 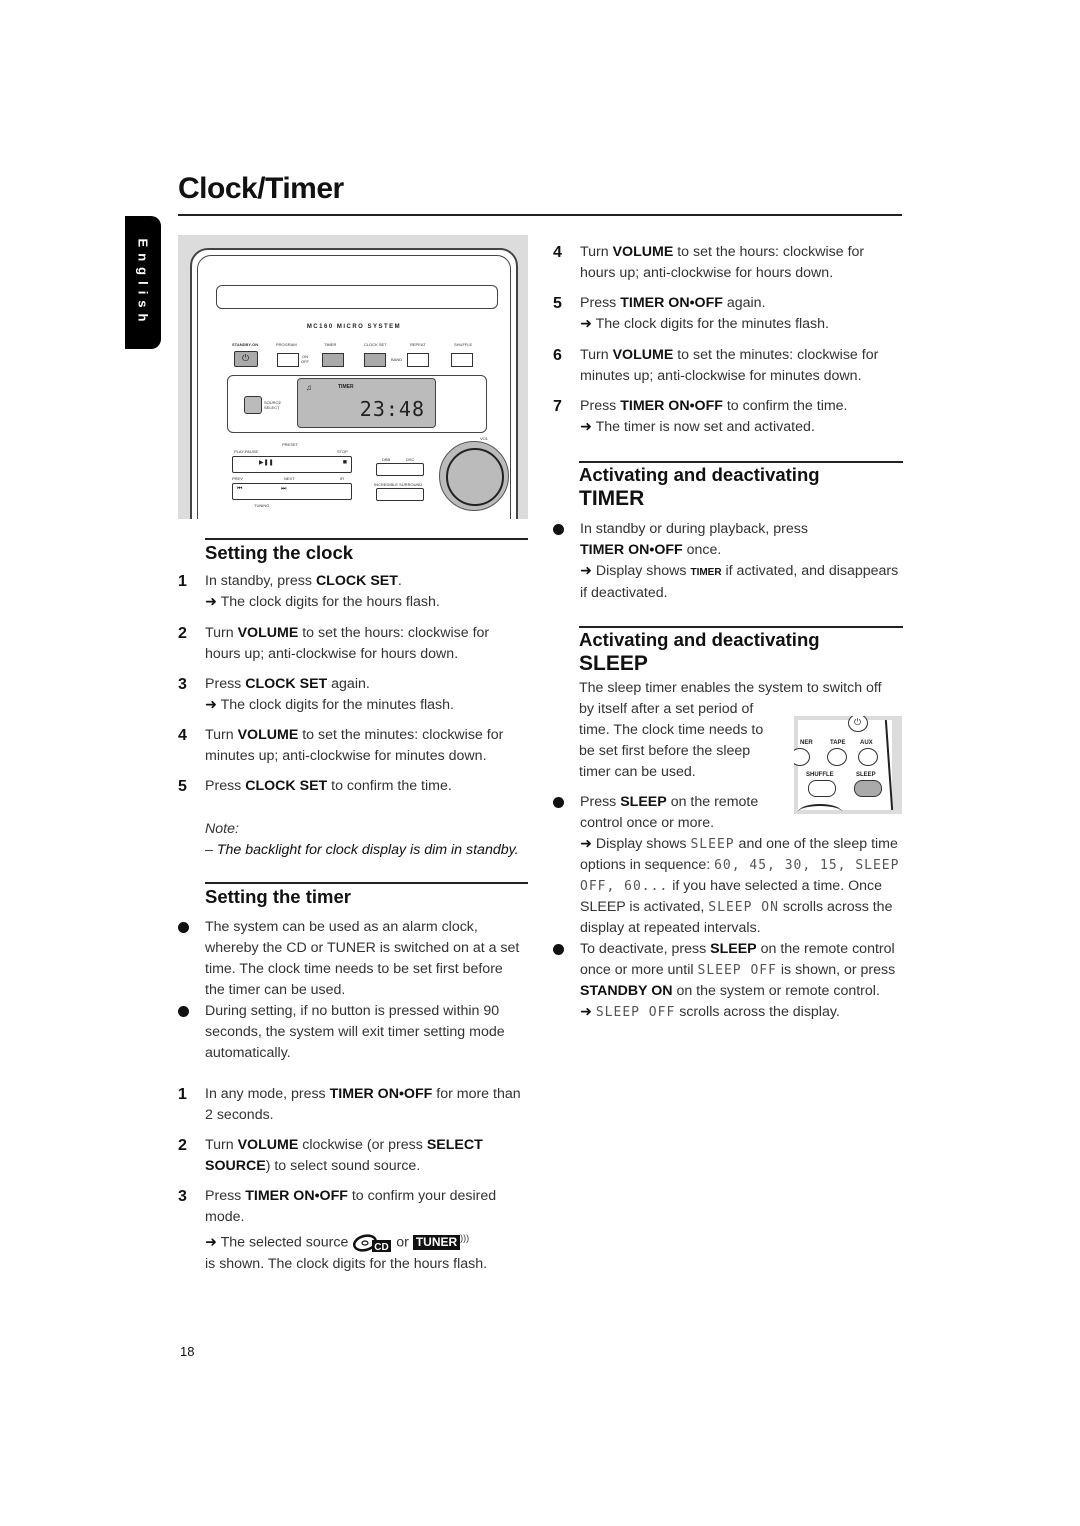 What do you see at coordinates (278, 896) in the screenshot?
I see `section-heading-setting-timer: Setting the timer` at bounding box center [278, 896].